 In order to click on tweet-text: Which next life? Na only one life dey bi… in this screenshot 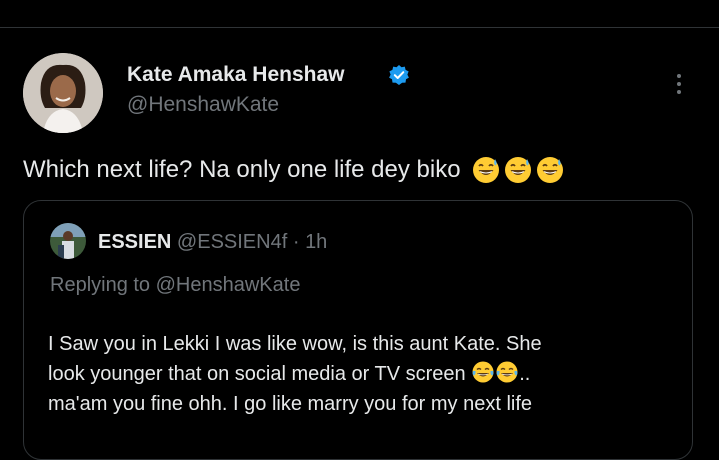, I will do `click(294, 170)`.